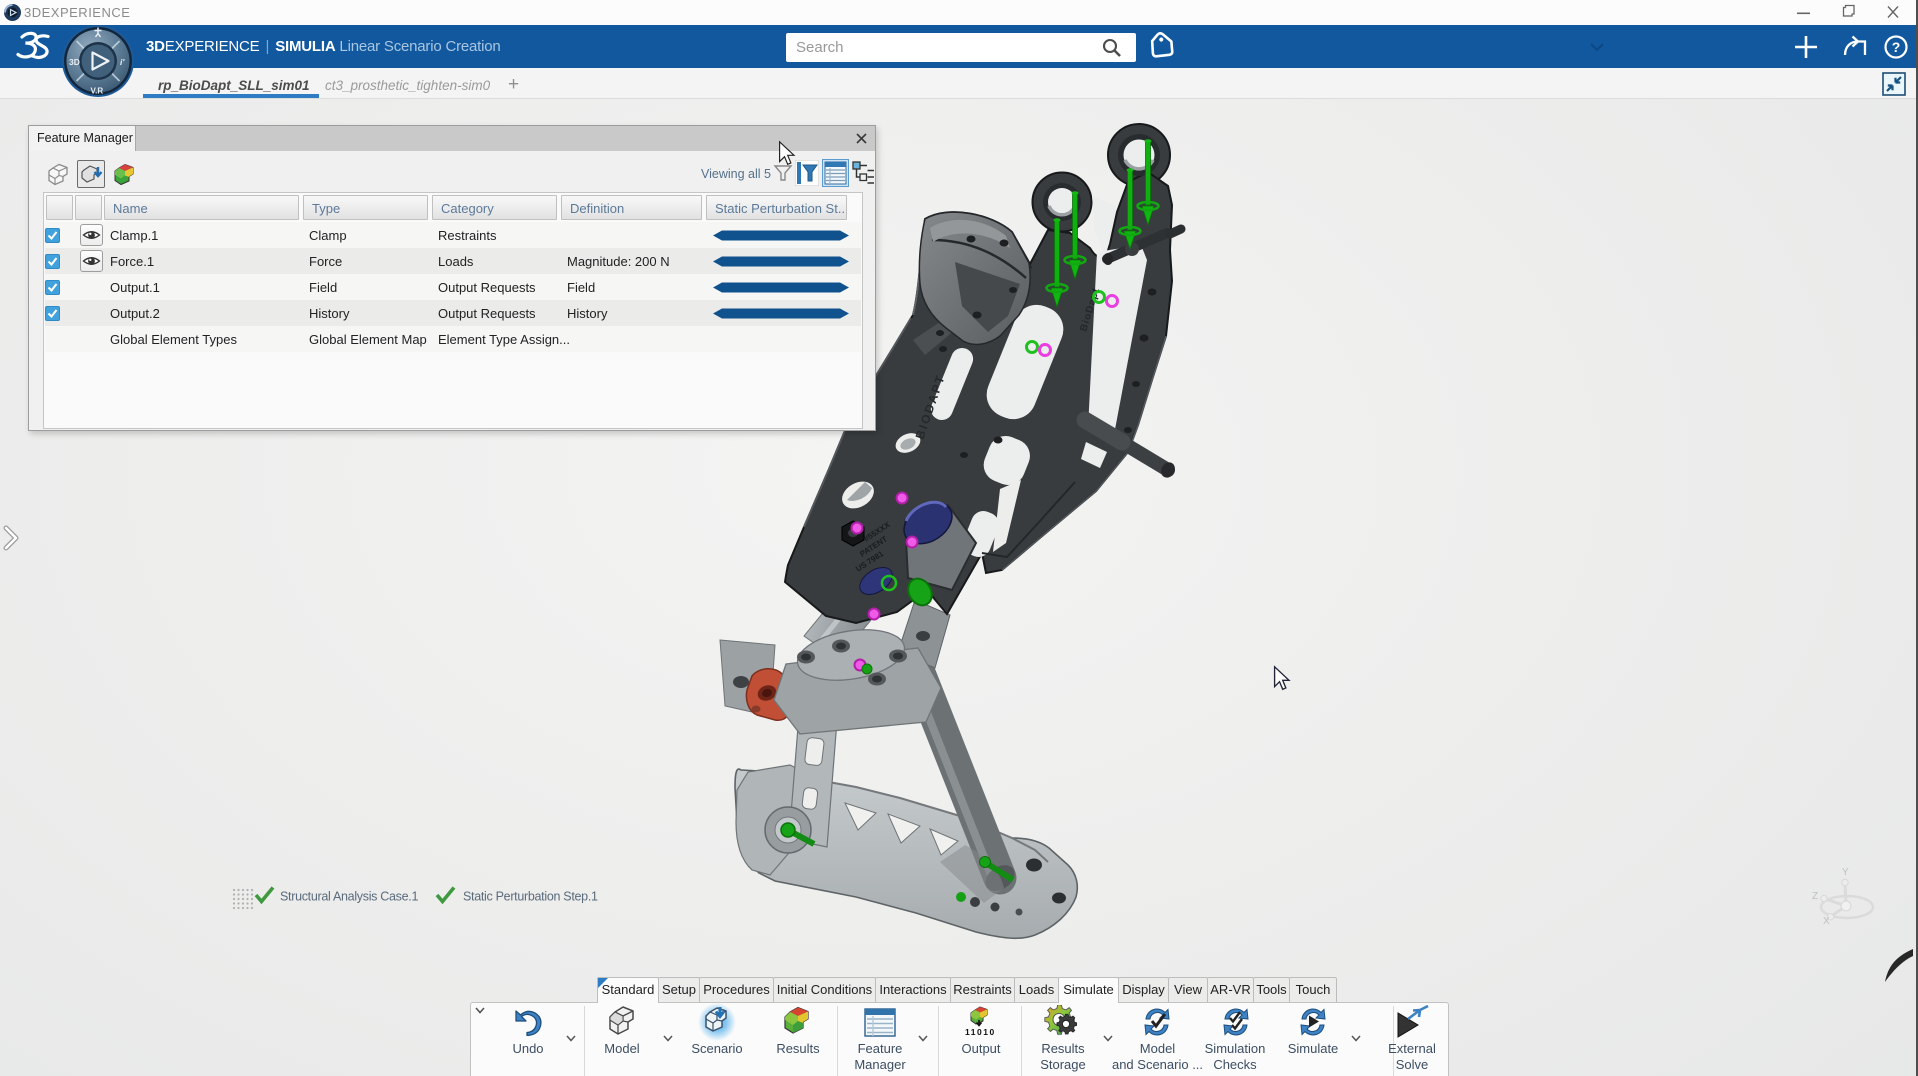 Image resolution: width=1918 pixels, height=1076 pixels. What do you see at coordinates (74, 62) in the screenshot?
I see `svg-text: 3D` at bounding box center [74, 62].